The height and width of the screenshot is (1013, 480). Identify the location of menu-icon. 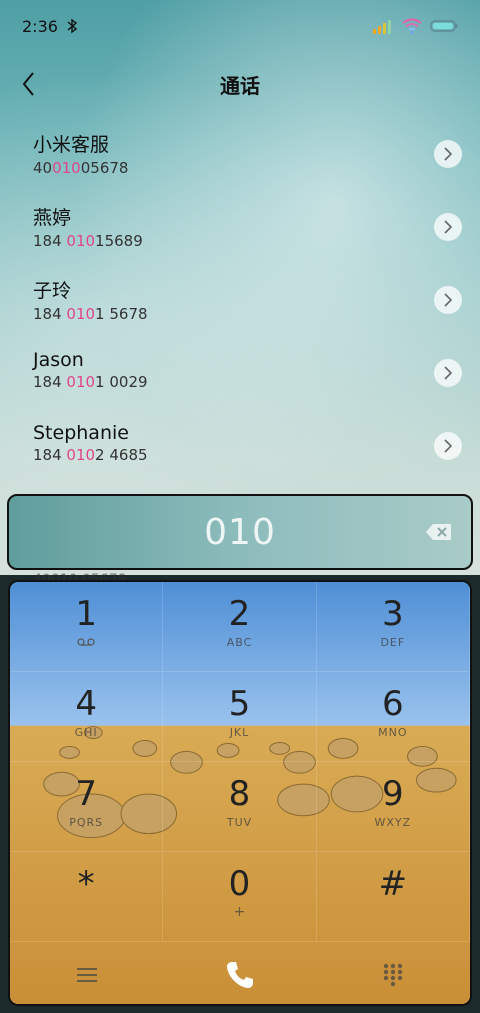
(86, 975).